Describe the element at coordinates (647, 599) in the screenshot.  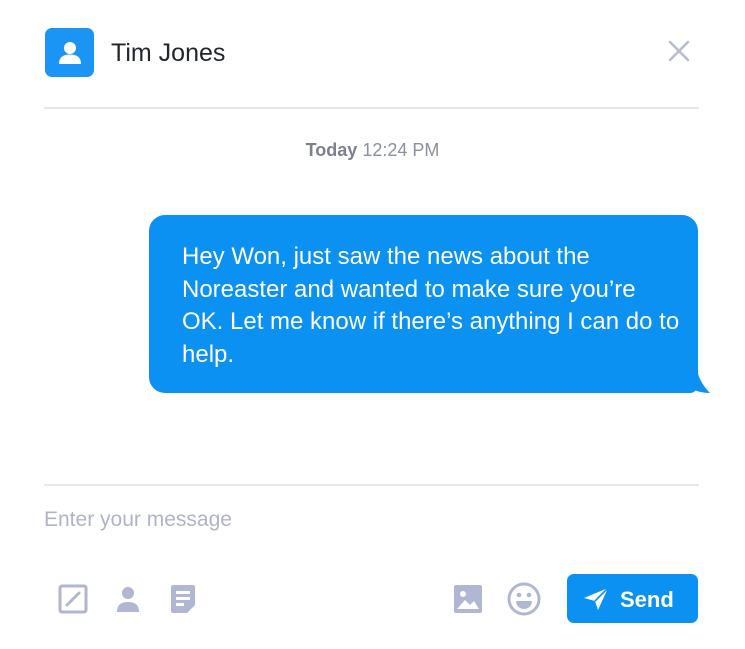
I see `send-label: Send` at that location.